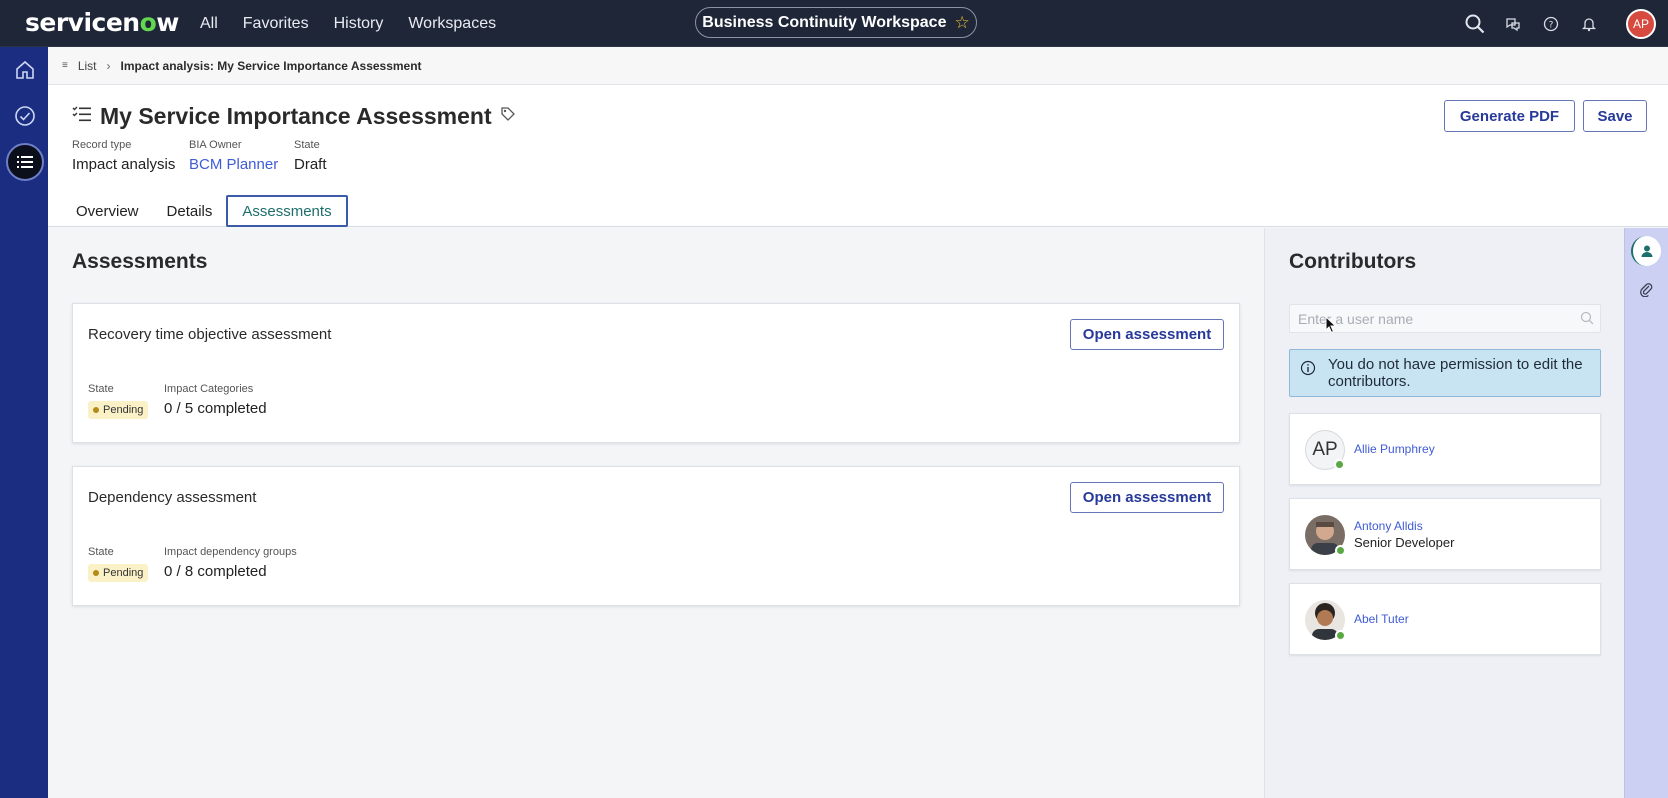 The image size is (1668, 798). I want to click on top-icons: ? AP, so click(1562, 23).